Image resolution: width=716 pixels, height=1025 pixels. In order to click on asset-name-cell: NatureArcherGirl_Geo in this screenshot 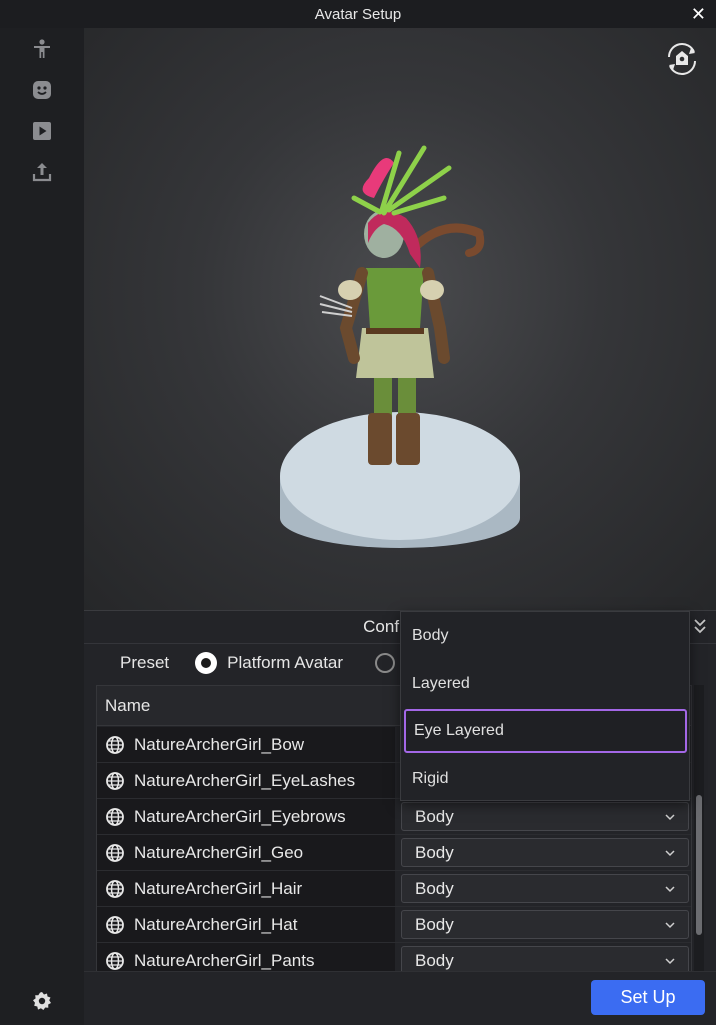, I will do `click(246, 852)`.